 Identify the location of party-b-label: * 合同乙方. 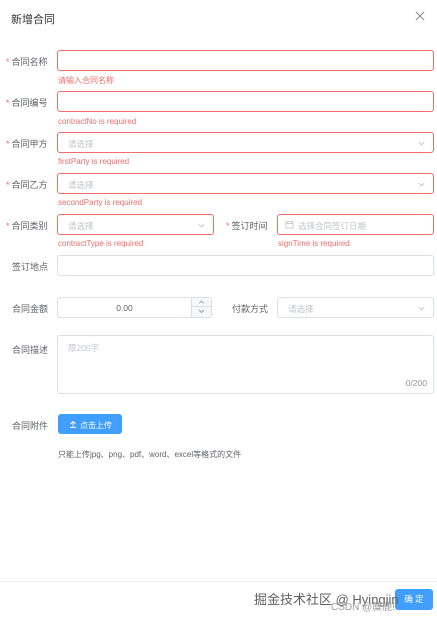
(27, 185).